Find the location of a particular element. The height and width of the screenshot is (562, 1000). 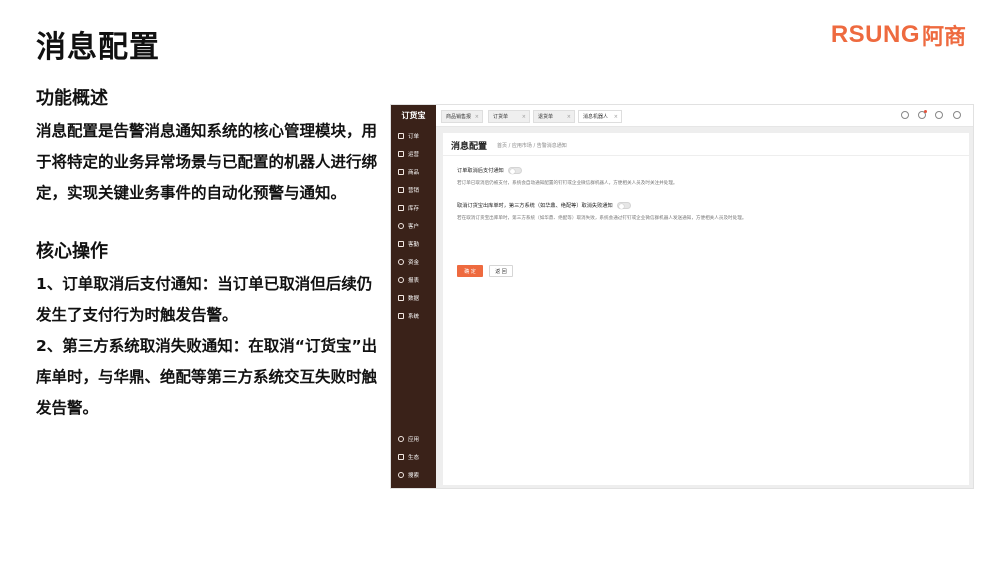

marketing-icon is located at coordinates (401, 190).